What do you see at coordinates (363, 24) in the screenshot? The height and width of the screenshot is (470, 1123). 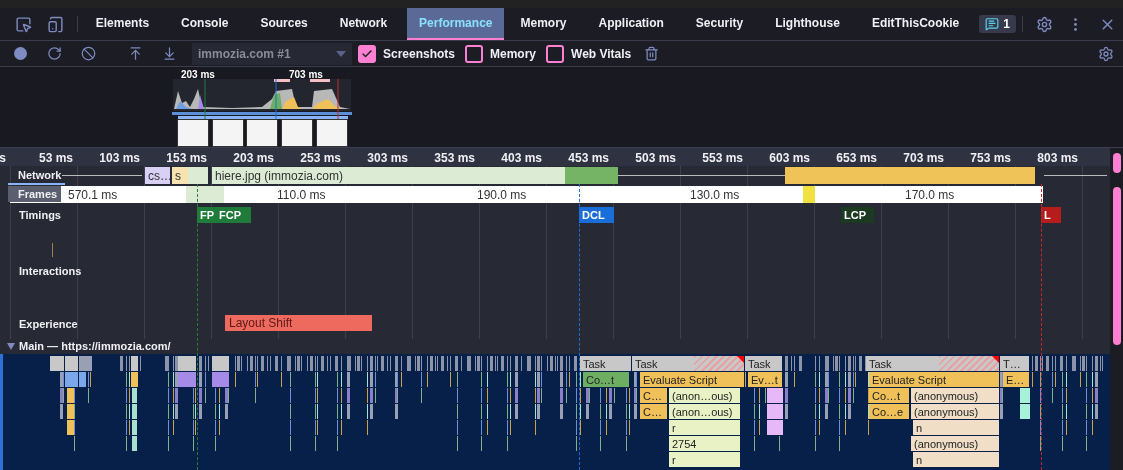 I see `panel-tab: Network` at bounding box center [363, 24].